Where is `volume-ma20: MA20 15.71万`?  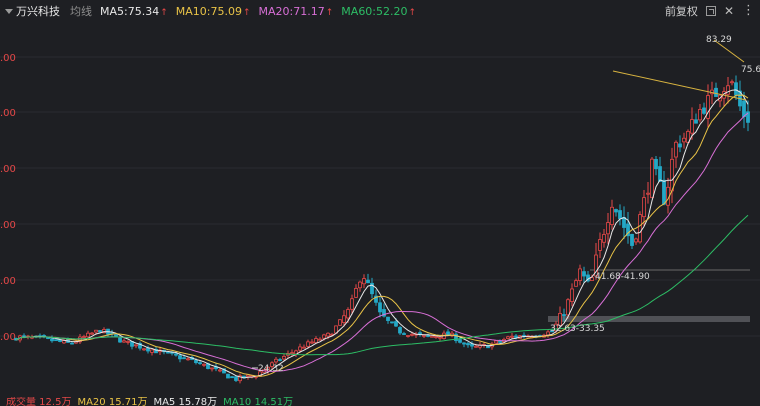 volume-ma20: MA20 15.71万 is located at coordinates (112, 401).